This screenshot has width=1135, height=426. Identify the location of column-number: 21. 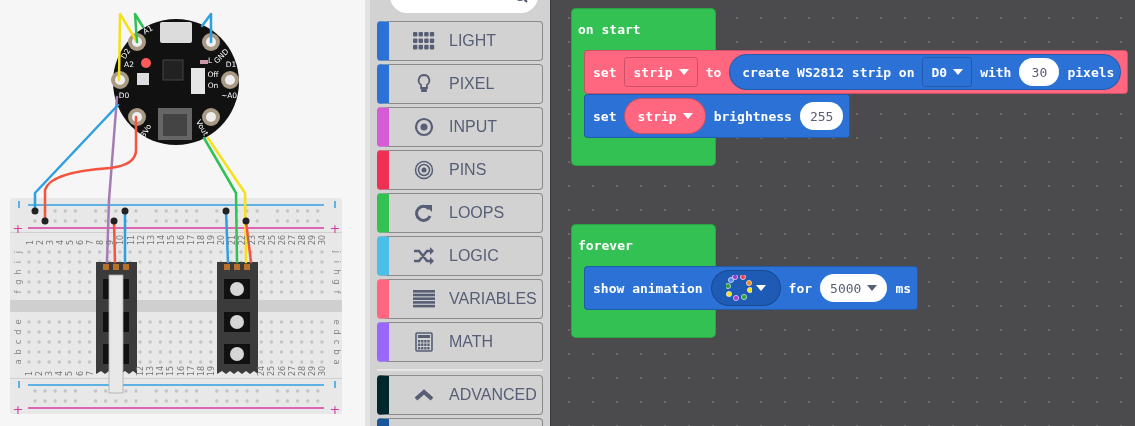
(232, 239).